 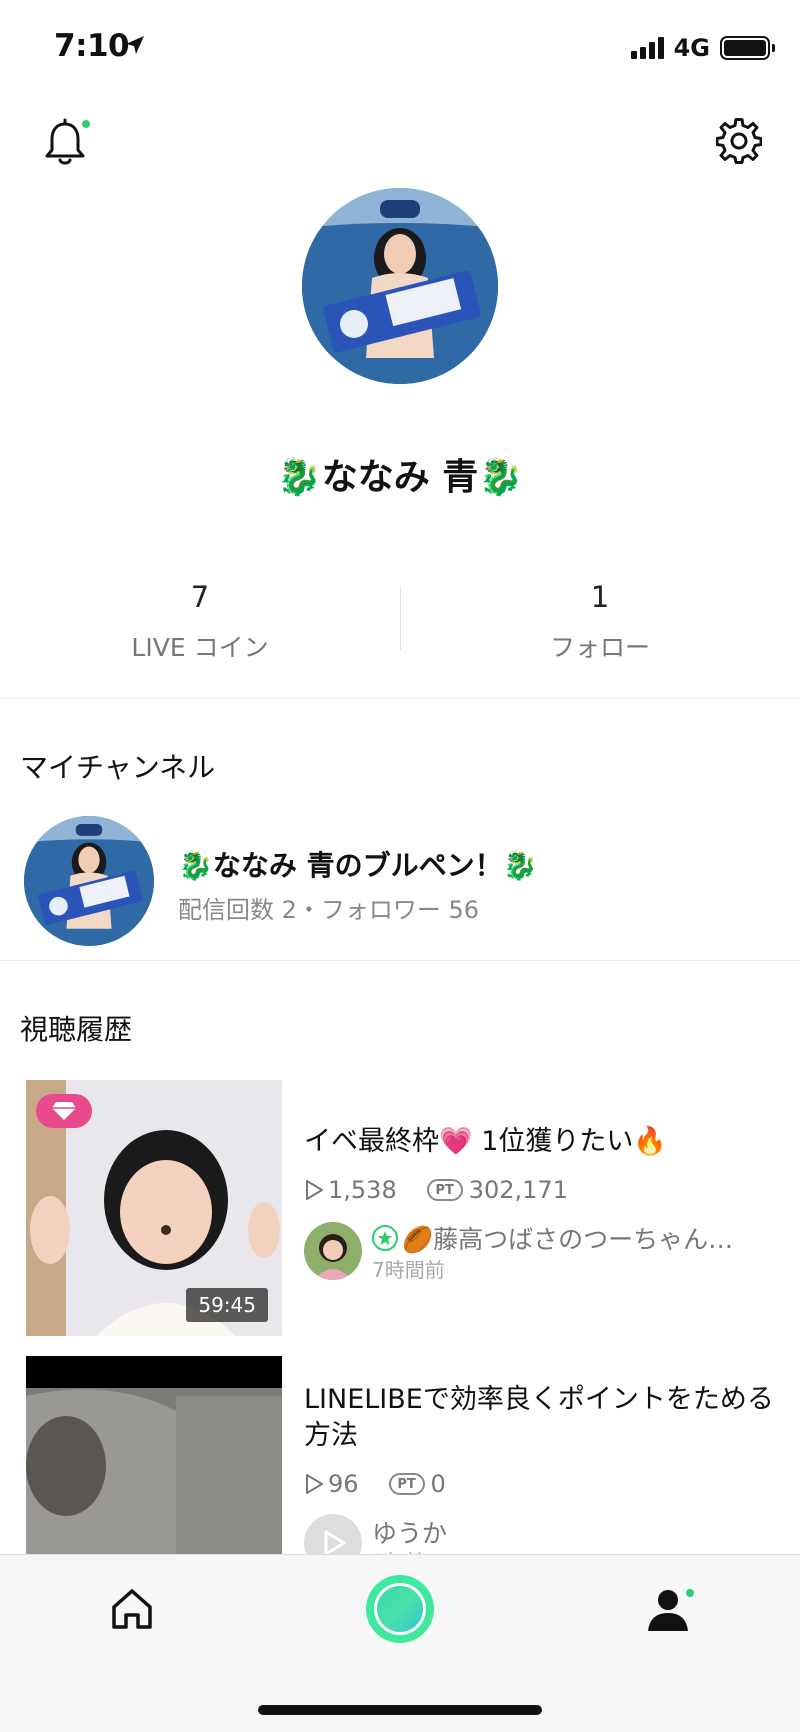 What do you see at coordinates (691, 48) in the screenshot?
I see `network-type: 4G` at bounding box center [691, 48].